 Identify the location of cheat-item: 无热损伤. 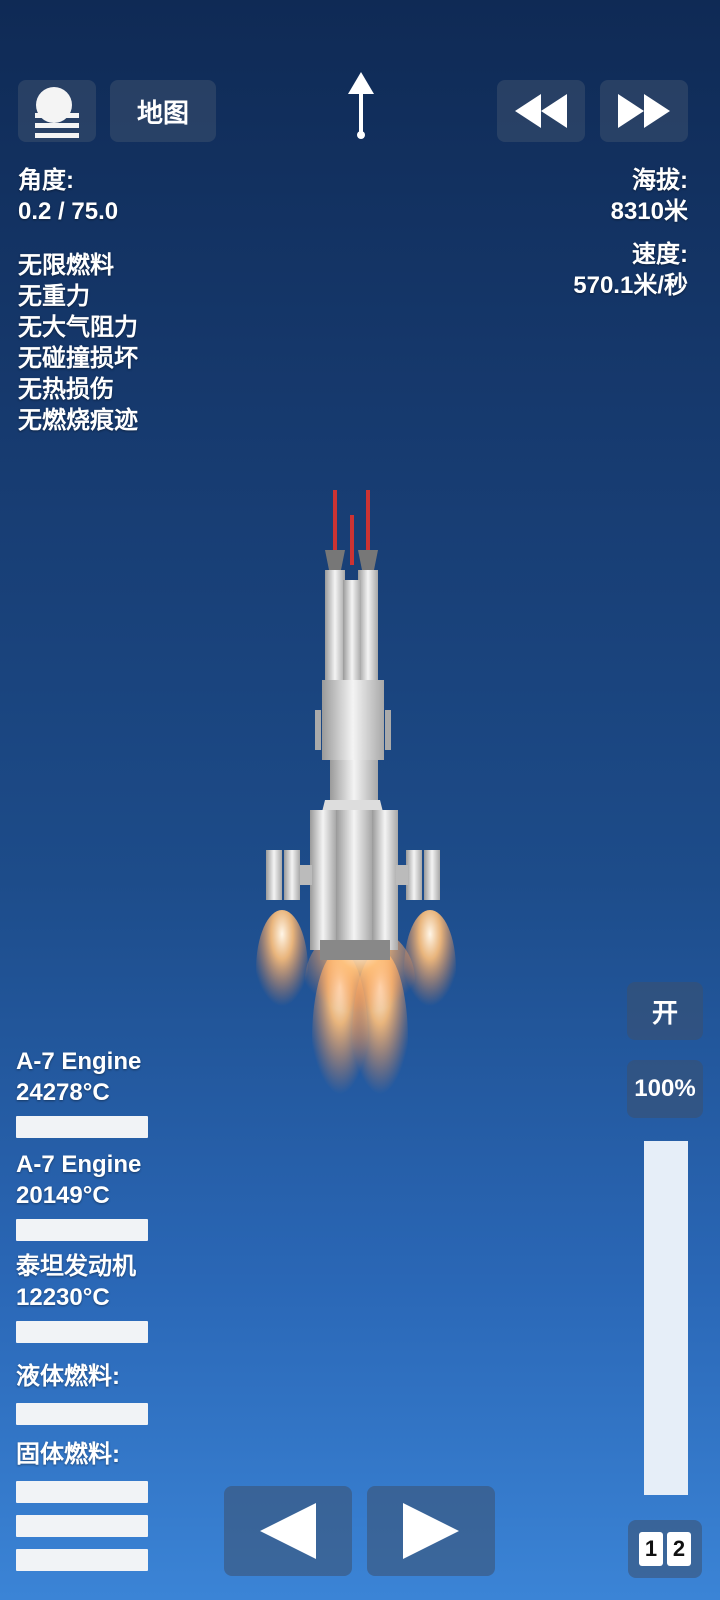
(66, 389).